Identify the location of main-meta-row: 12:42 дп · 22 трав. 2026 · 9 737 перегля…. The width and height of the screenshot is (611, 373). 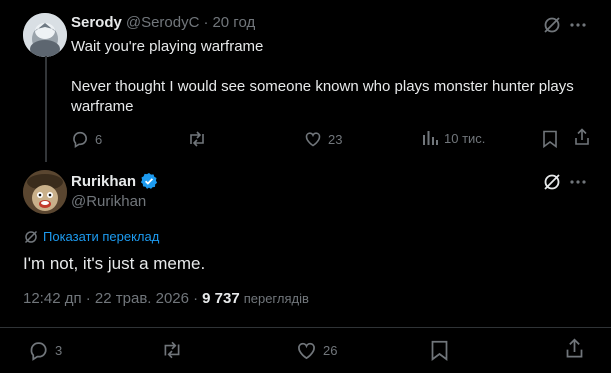
(166, 298).